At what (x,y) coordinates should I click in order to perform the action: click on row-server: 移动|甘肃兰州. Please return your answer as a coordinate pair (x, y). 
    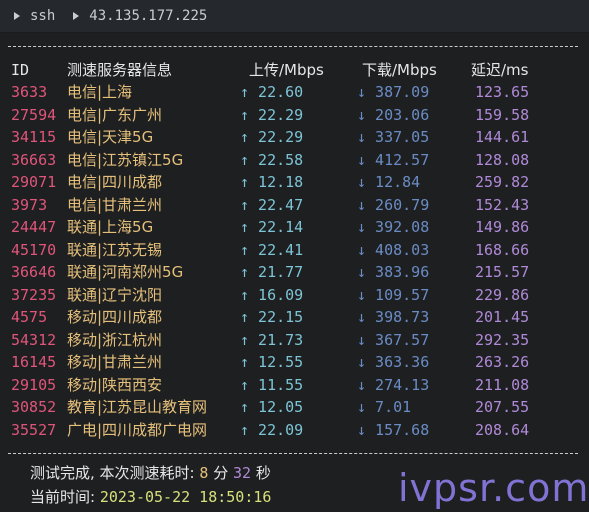
    Looking at the image, I should click on (115, 362).